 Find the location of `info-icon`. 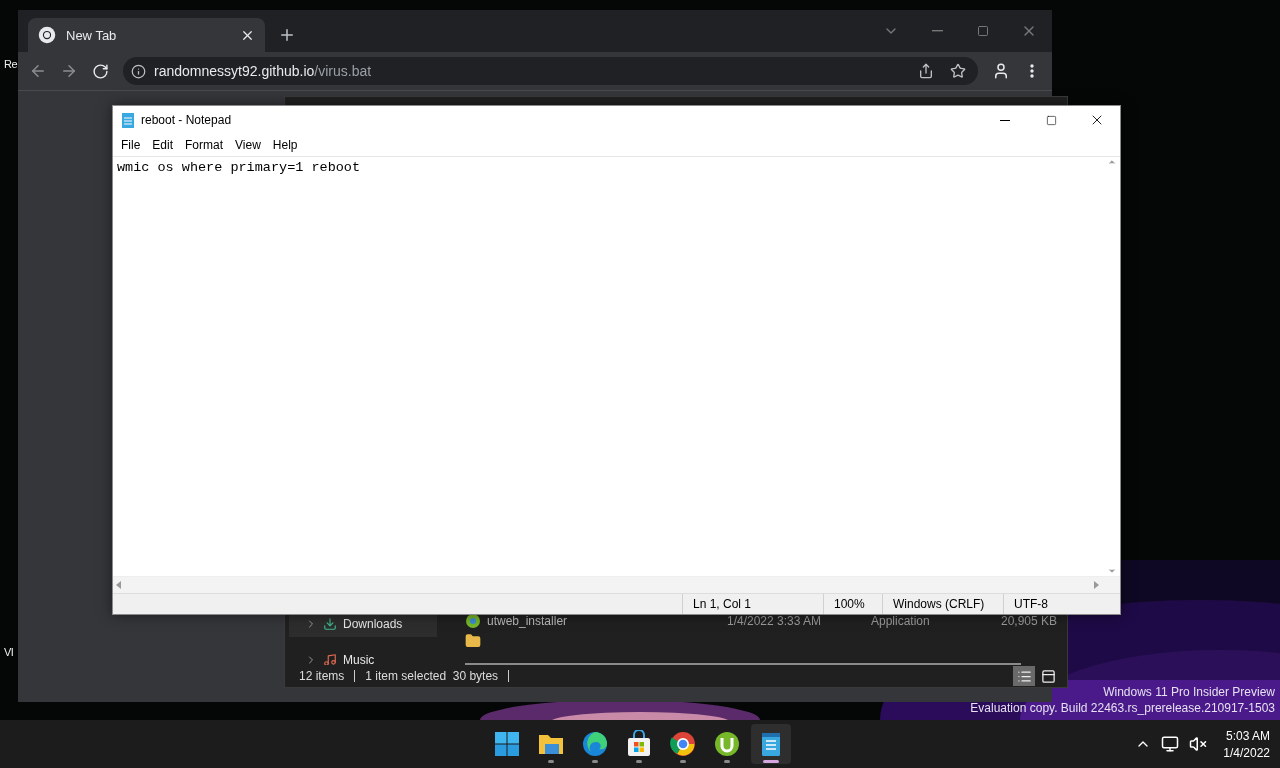

info-icon is located at coordinates (138, 71).